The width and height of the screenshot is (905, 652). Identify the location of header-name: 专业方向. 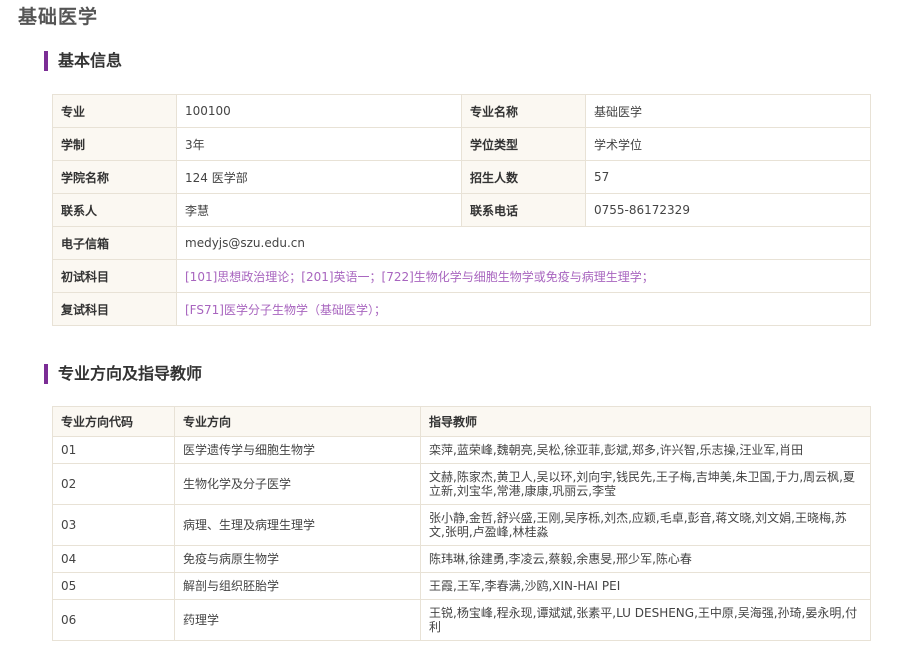
(297, 421).